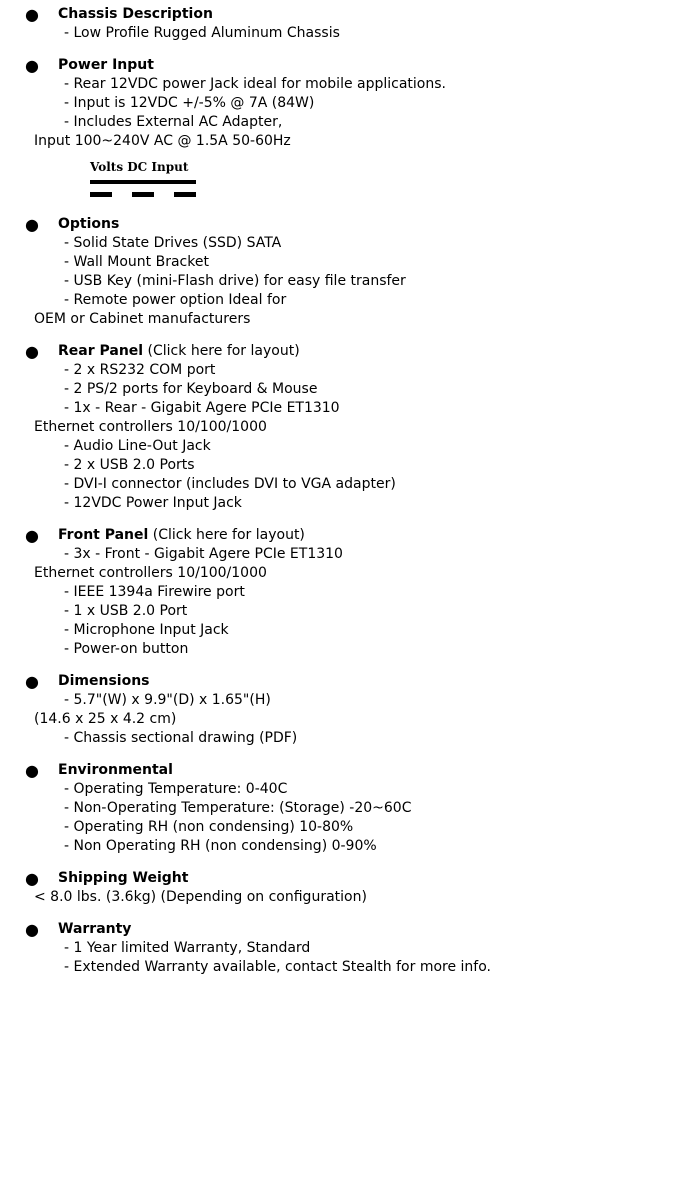 This screenshot has height=1182, width=678. Describe the element at coordinates (173, 243) in the screenshot. I see `spec-line: - Solid State Drives (SSD) SATA` at that location.